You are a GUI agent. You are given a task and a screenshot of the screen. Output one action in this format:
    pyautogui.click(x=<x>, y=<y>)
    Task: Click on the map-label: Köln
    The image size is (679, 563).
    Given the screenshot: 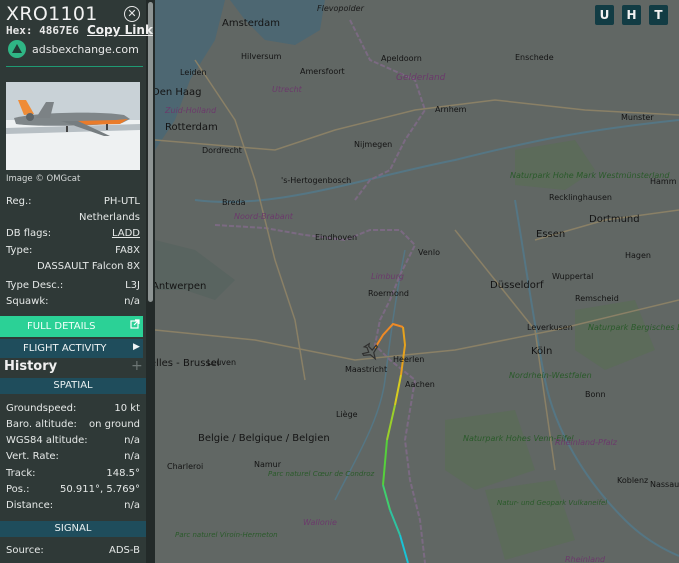 What is the action you would take?
    pyautogui.click(x=541, y=351)
    